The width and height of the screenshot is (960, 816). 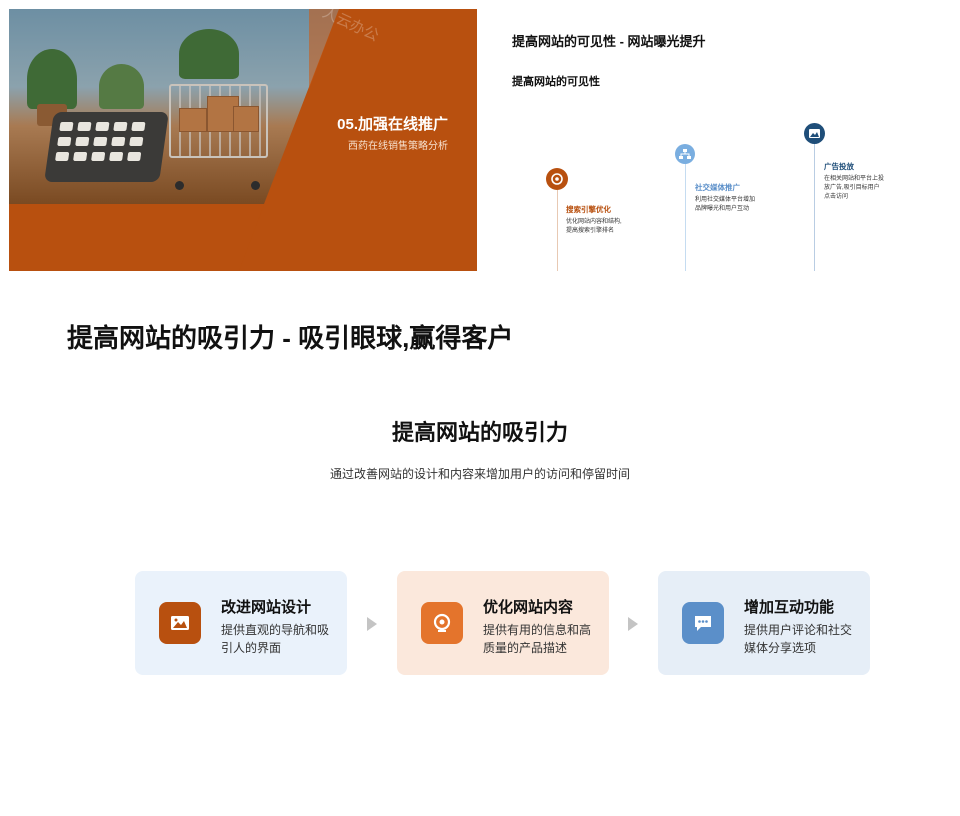 What do you see at coordinates (798, 639) in the screenshot?
I see `card-description: 提供用户评论和社交媒体分享选项` at bounding box center [798, 639].